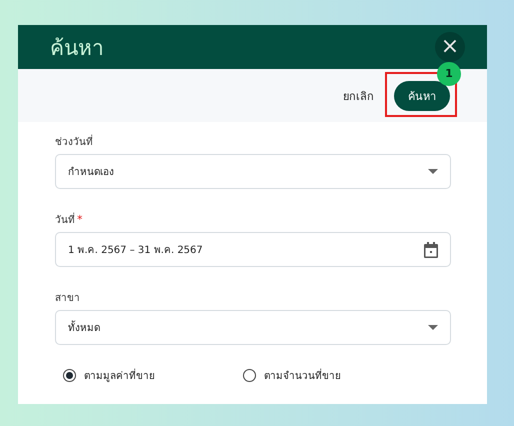 The image size is (514, 426). What do you see at coordinates (77, 48) in the screenshot?
I see `dialog-title: ค้นหา` at bounding box center [77, 48].